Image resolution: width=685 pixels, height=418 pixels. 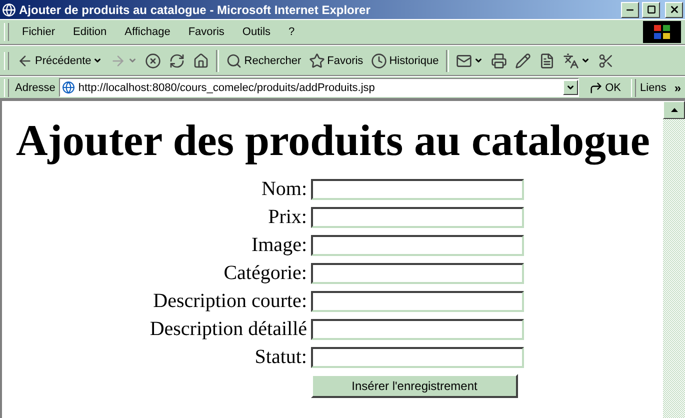 I want to click on star-icon, so click(x=317, y=60).